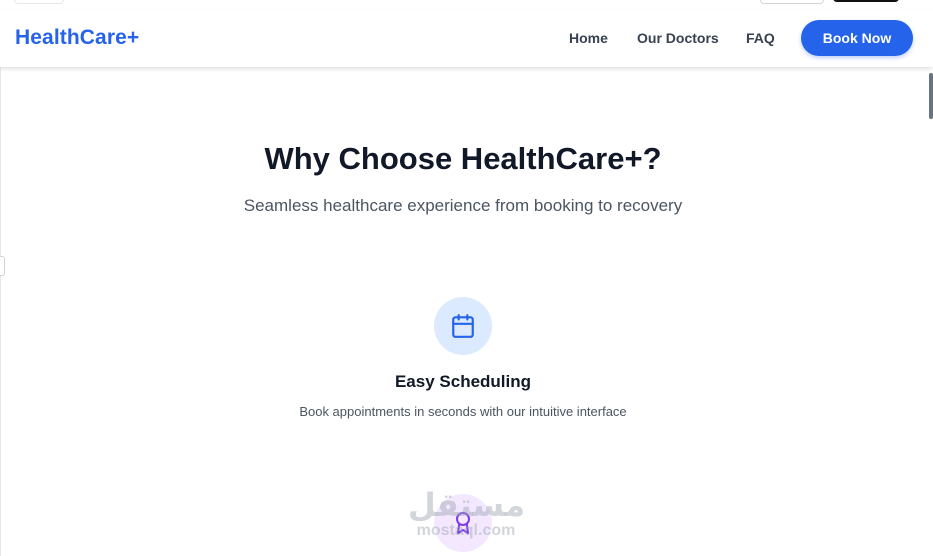  What do you see at coordinates (467, 505) in the screenshot?
I see `watermark-arabic: مستقل` at bounding box center [467, 505].